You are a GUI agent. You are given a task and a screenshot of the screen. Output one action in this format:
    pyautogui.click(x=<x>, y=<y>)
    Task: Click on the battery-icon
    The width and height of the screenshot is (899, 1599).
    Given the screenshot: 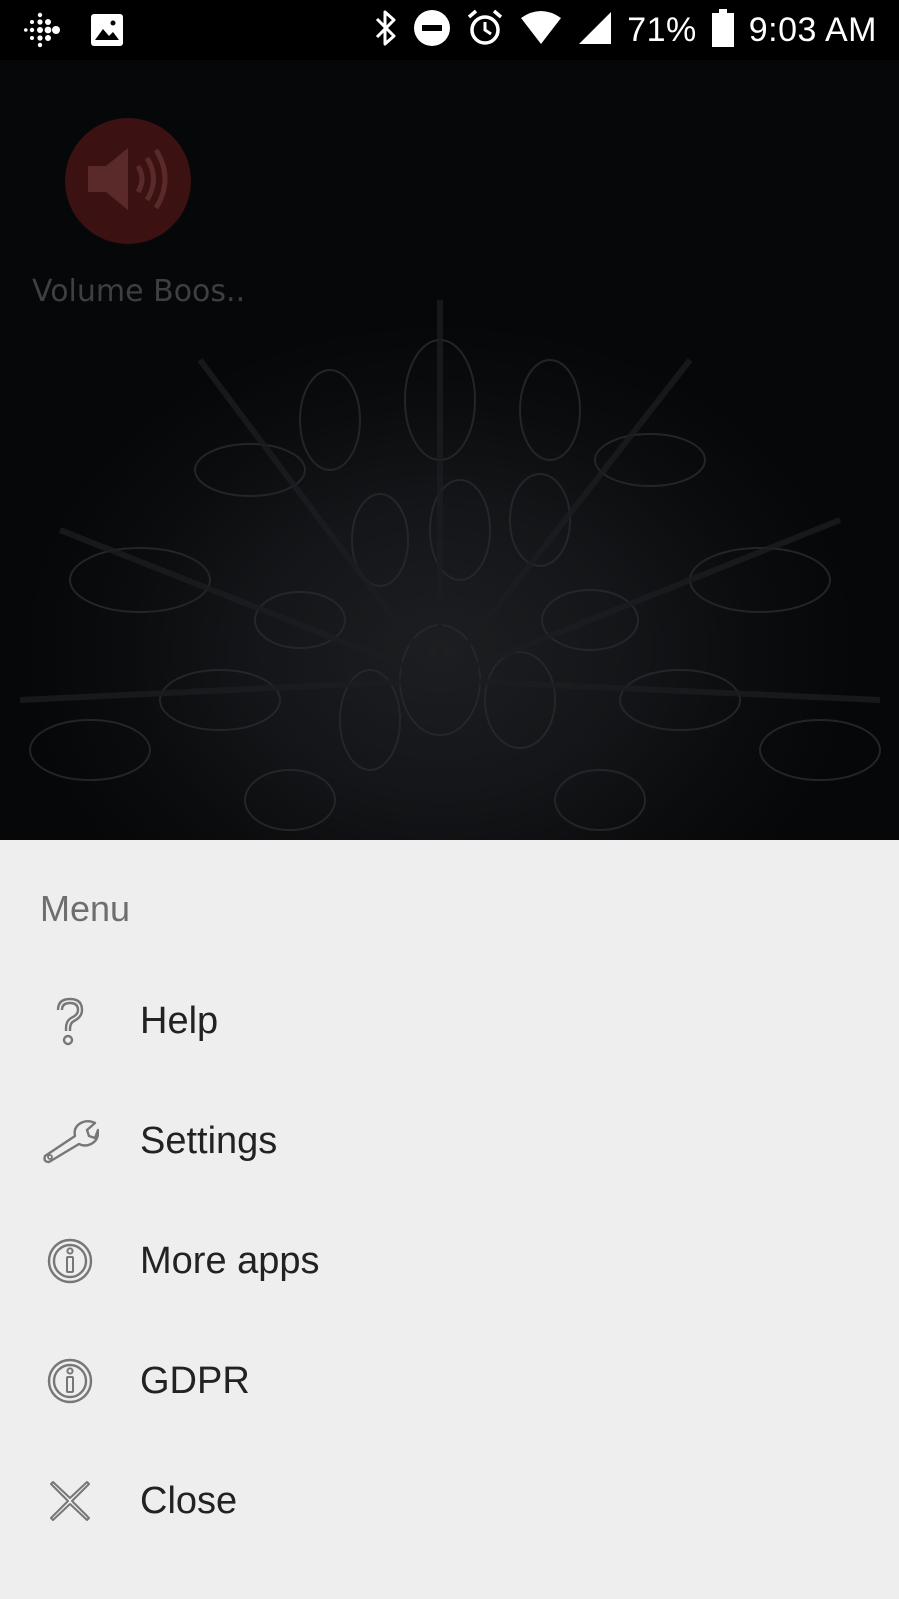 What is the action you would take?
    pyautogui.click(x=723, y=30)
    